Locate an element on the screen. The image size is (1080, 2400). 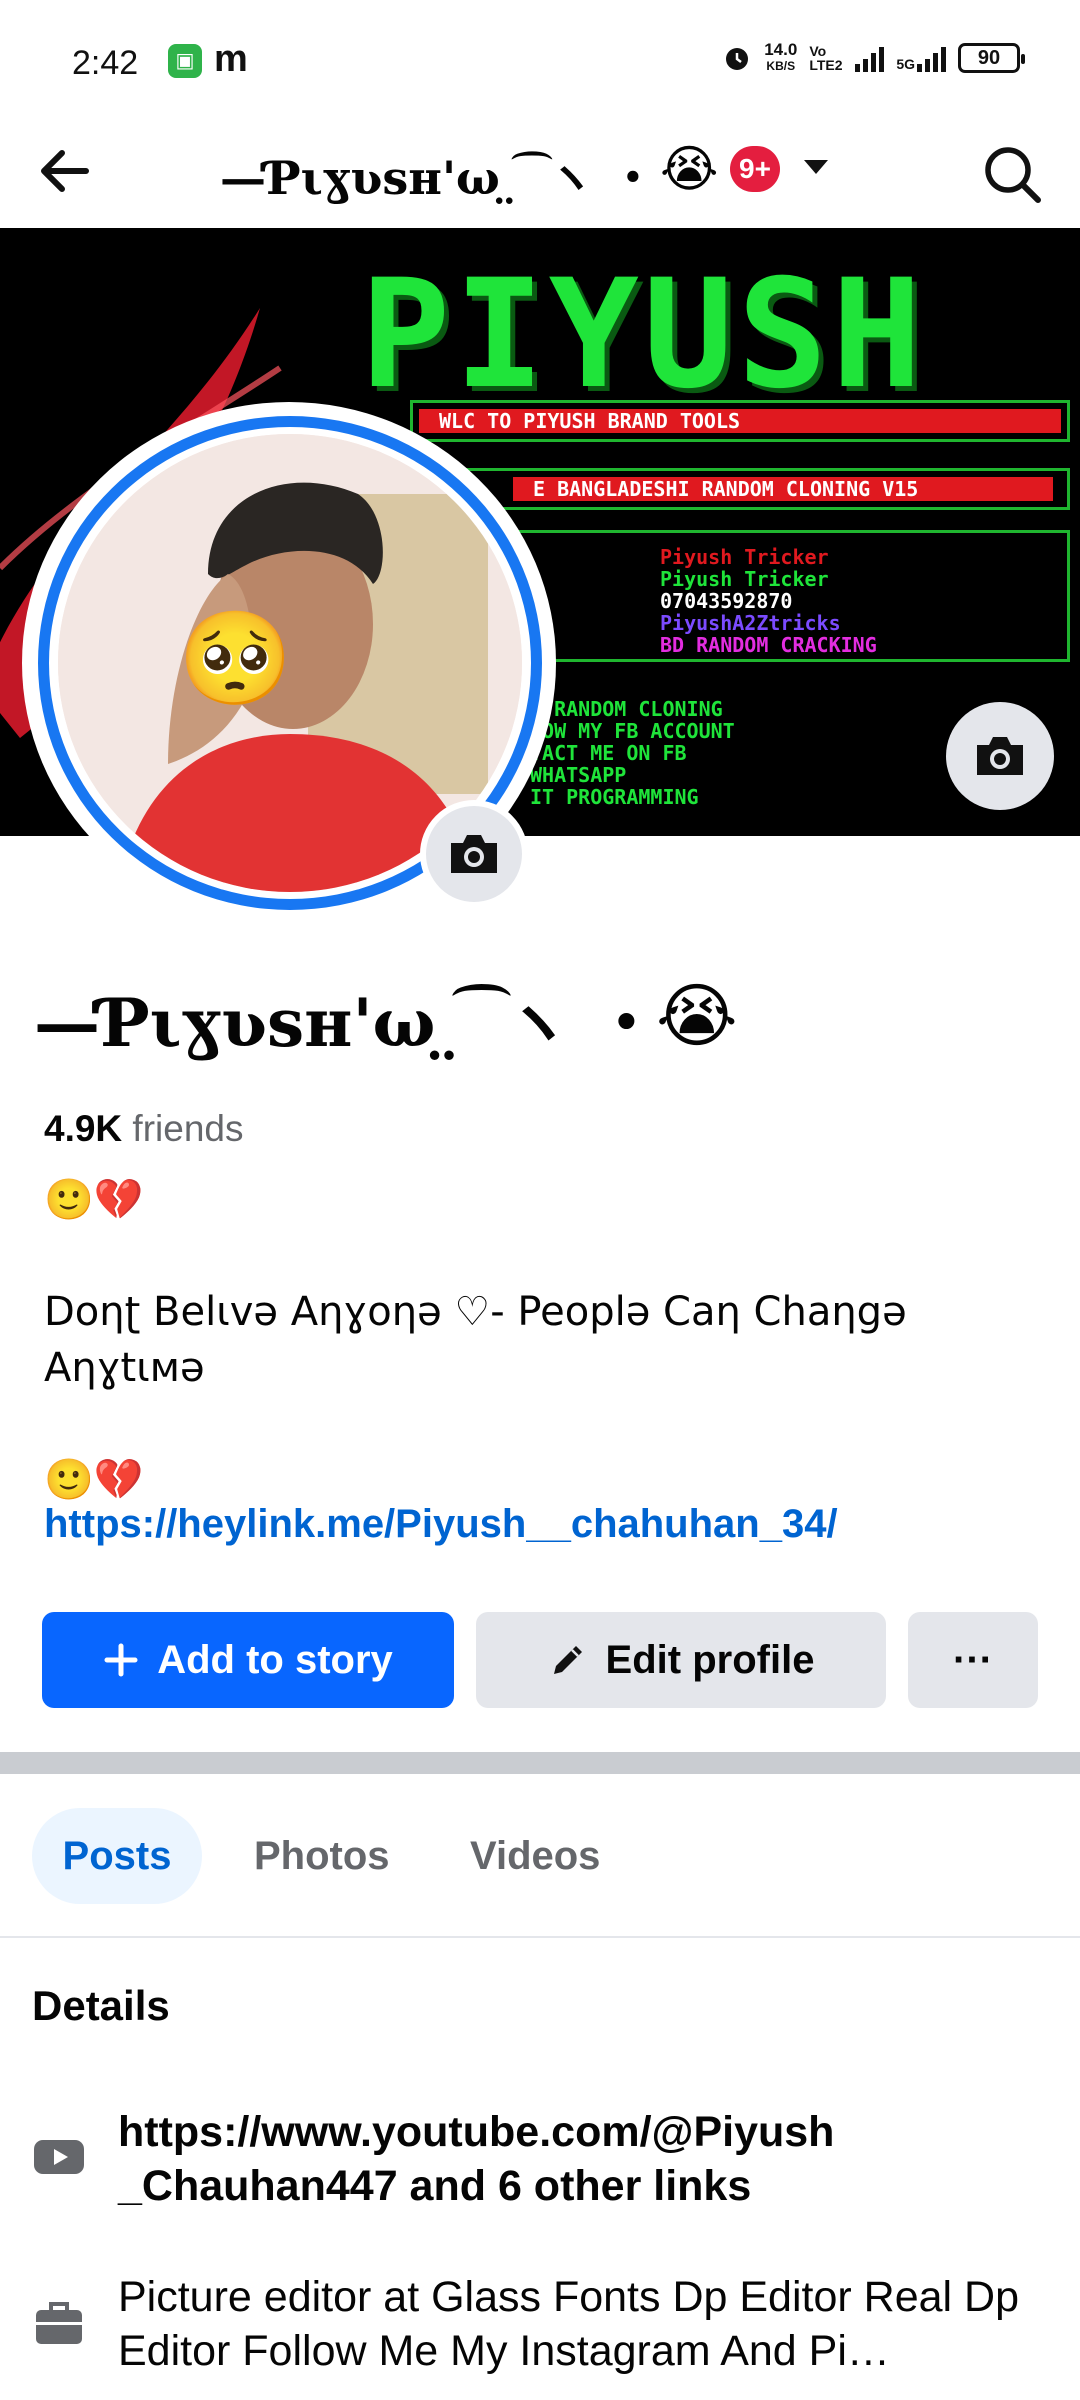
signal-icon is located at coordinates (870, 58).